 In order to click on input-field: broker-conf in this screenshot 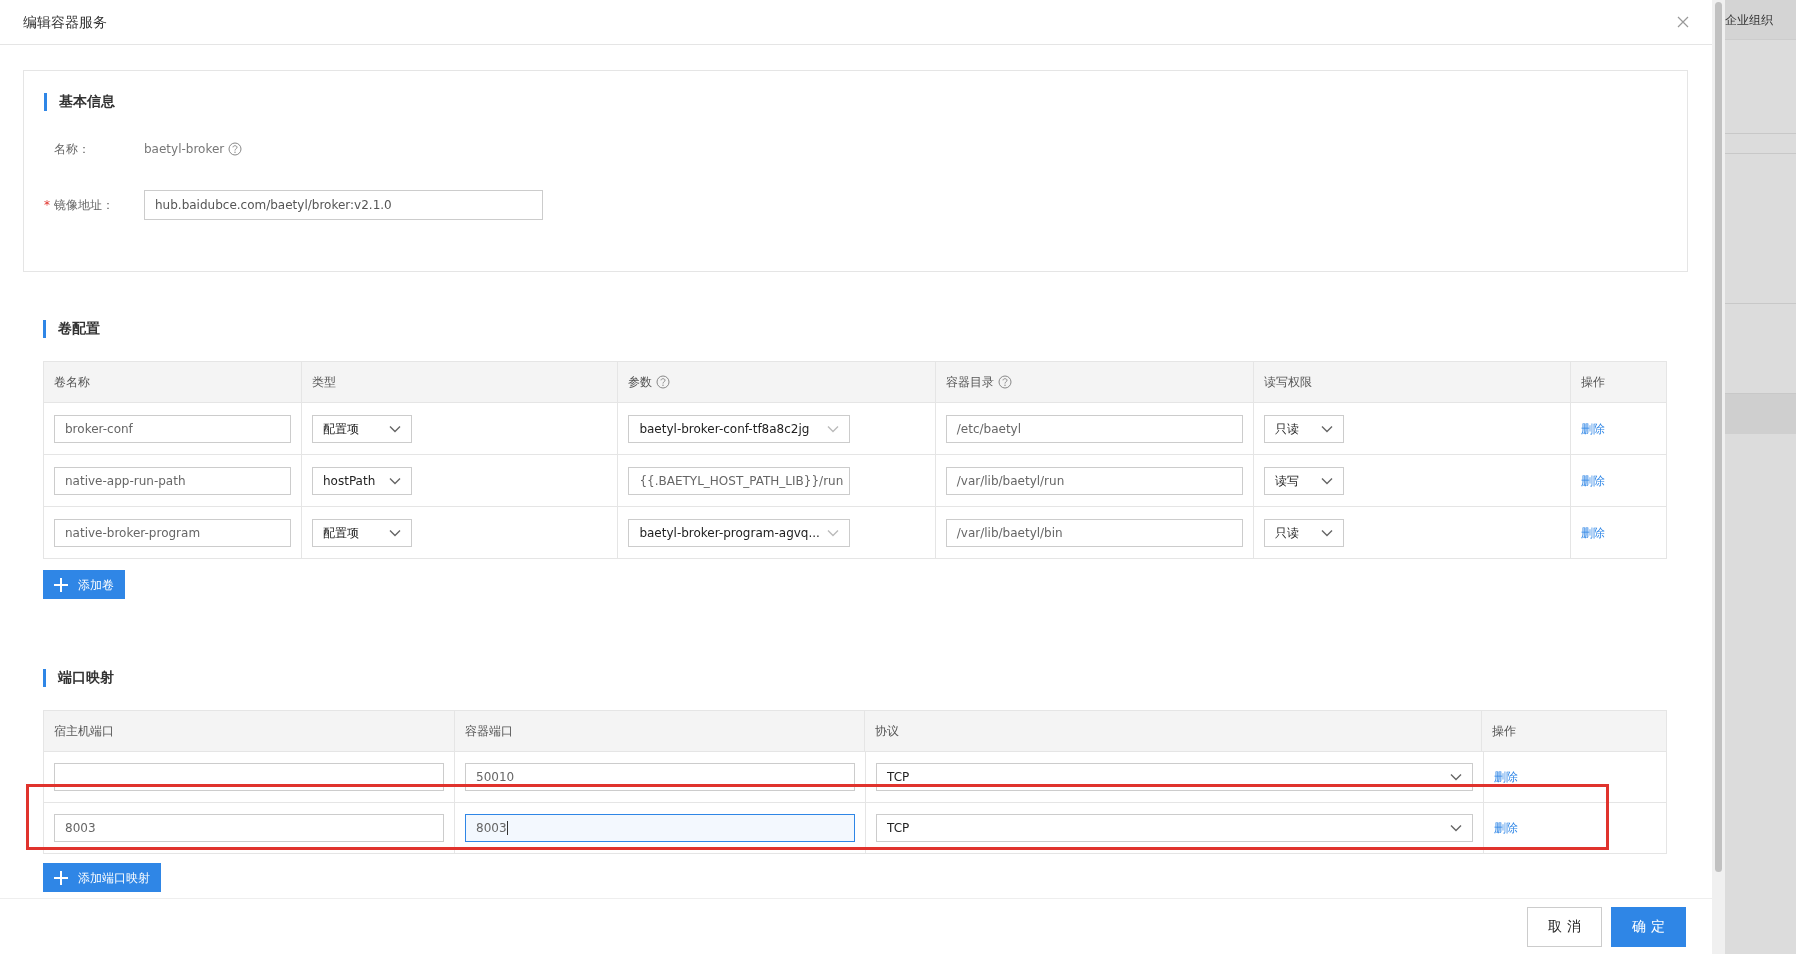, I will do `click(172, 428)`.